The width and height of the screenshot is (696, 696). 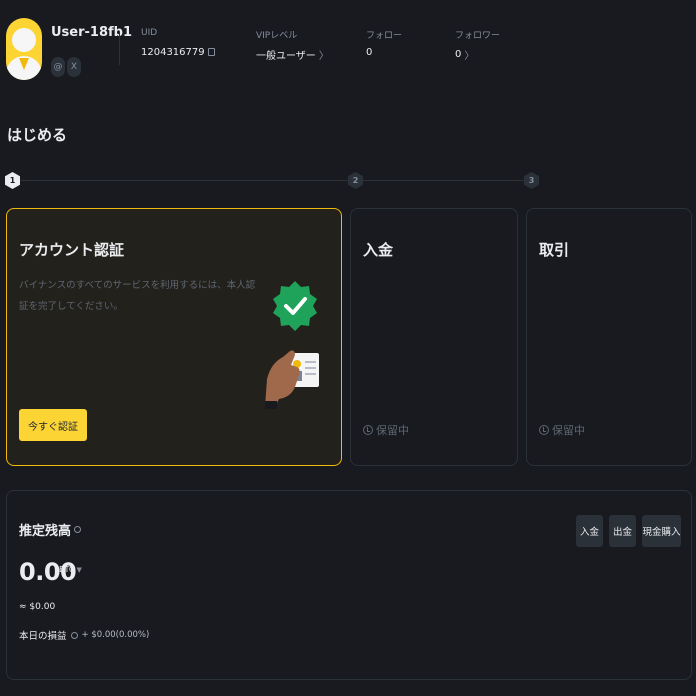 I want to click on card-description: バイナンスのすべてのサービスを利用するには、本人認証を完了してください。, so click(x=137, y=296).